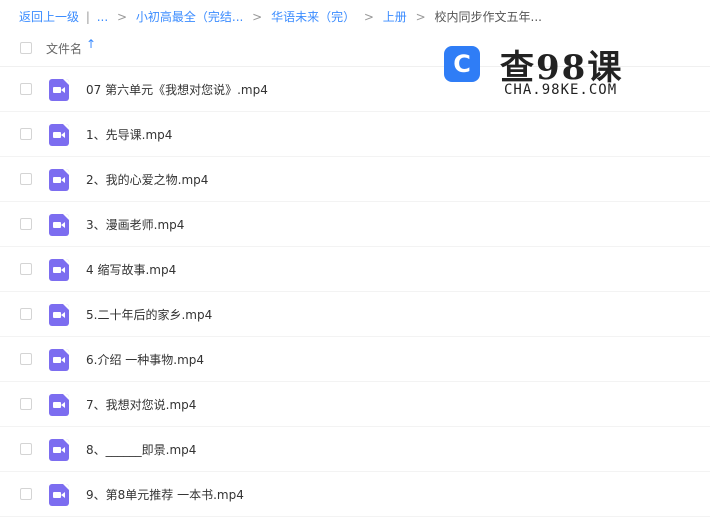  I want to click on file-name: 9、第8单元推荐 一本书.mp4, so click(165, 494).